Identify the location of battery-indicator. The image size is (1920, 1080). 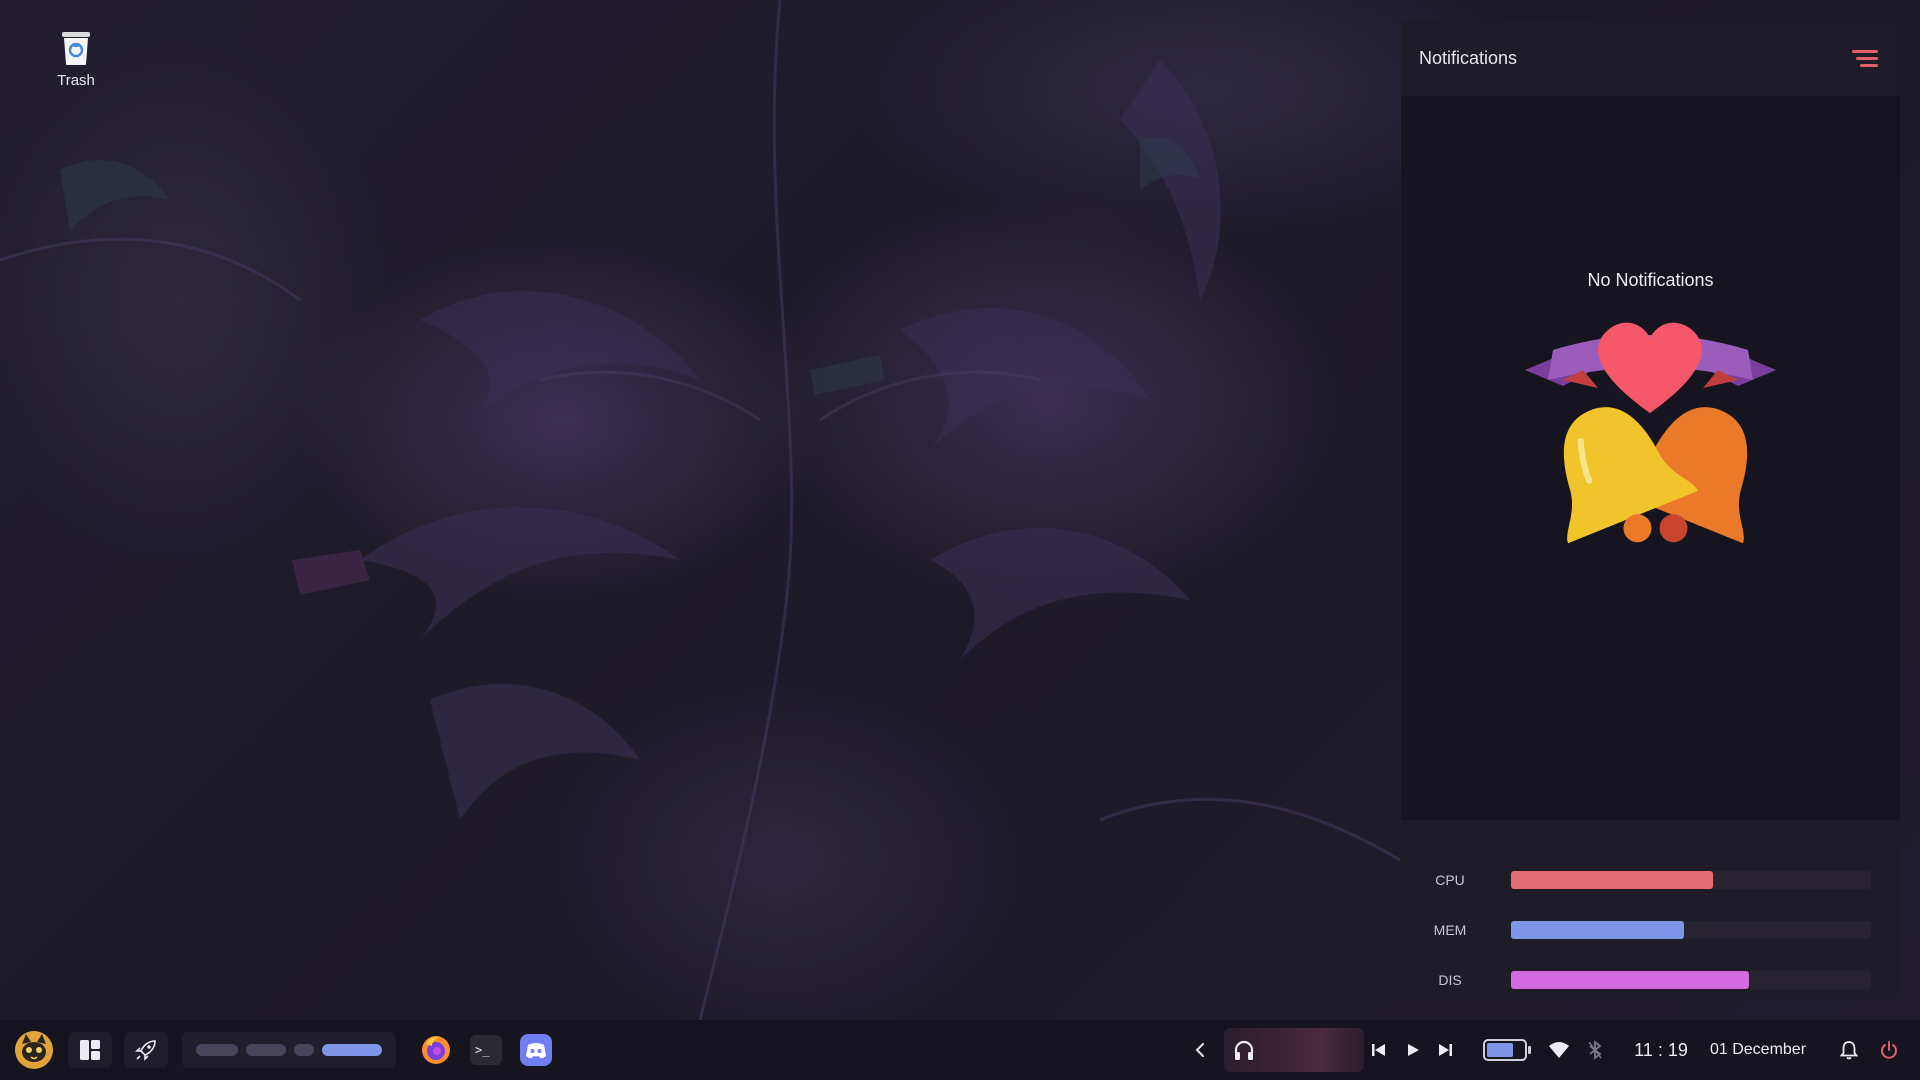
(1508, 1050).